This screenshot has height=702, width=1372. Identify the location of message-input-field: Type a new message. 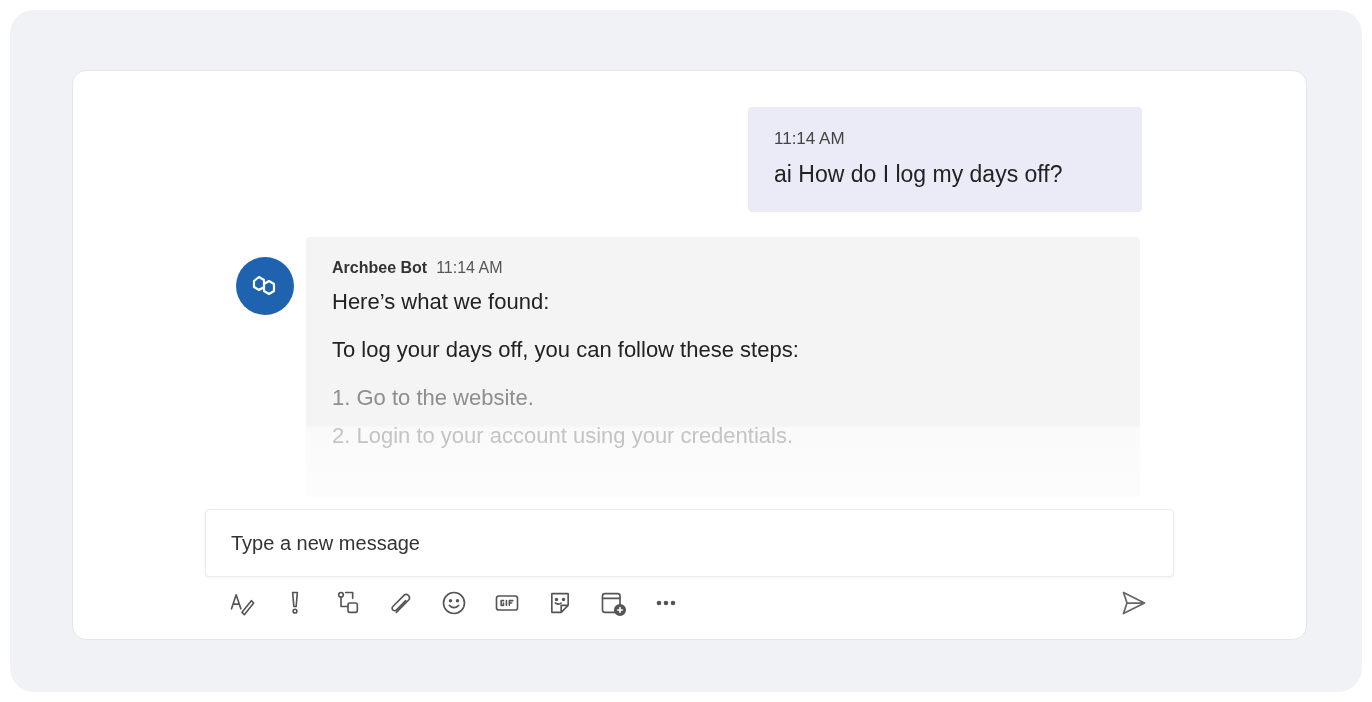
(689, 543).